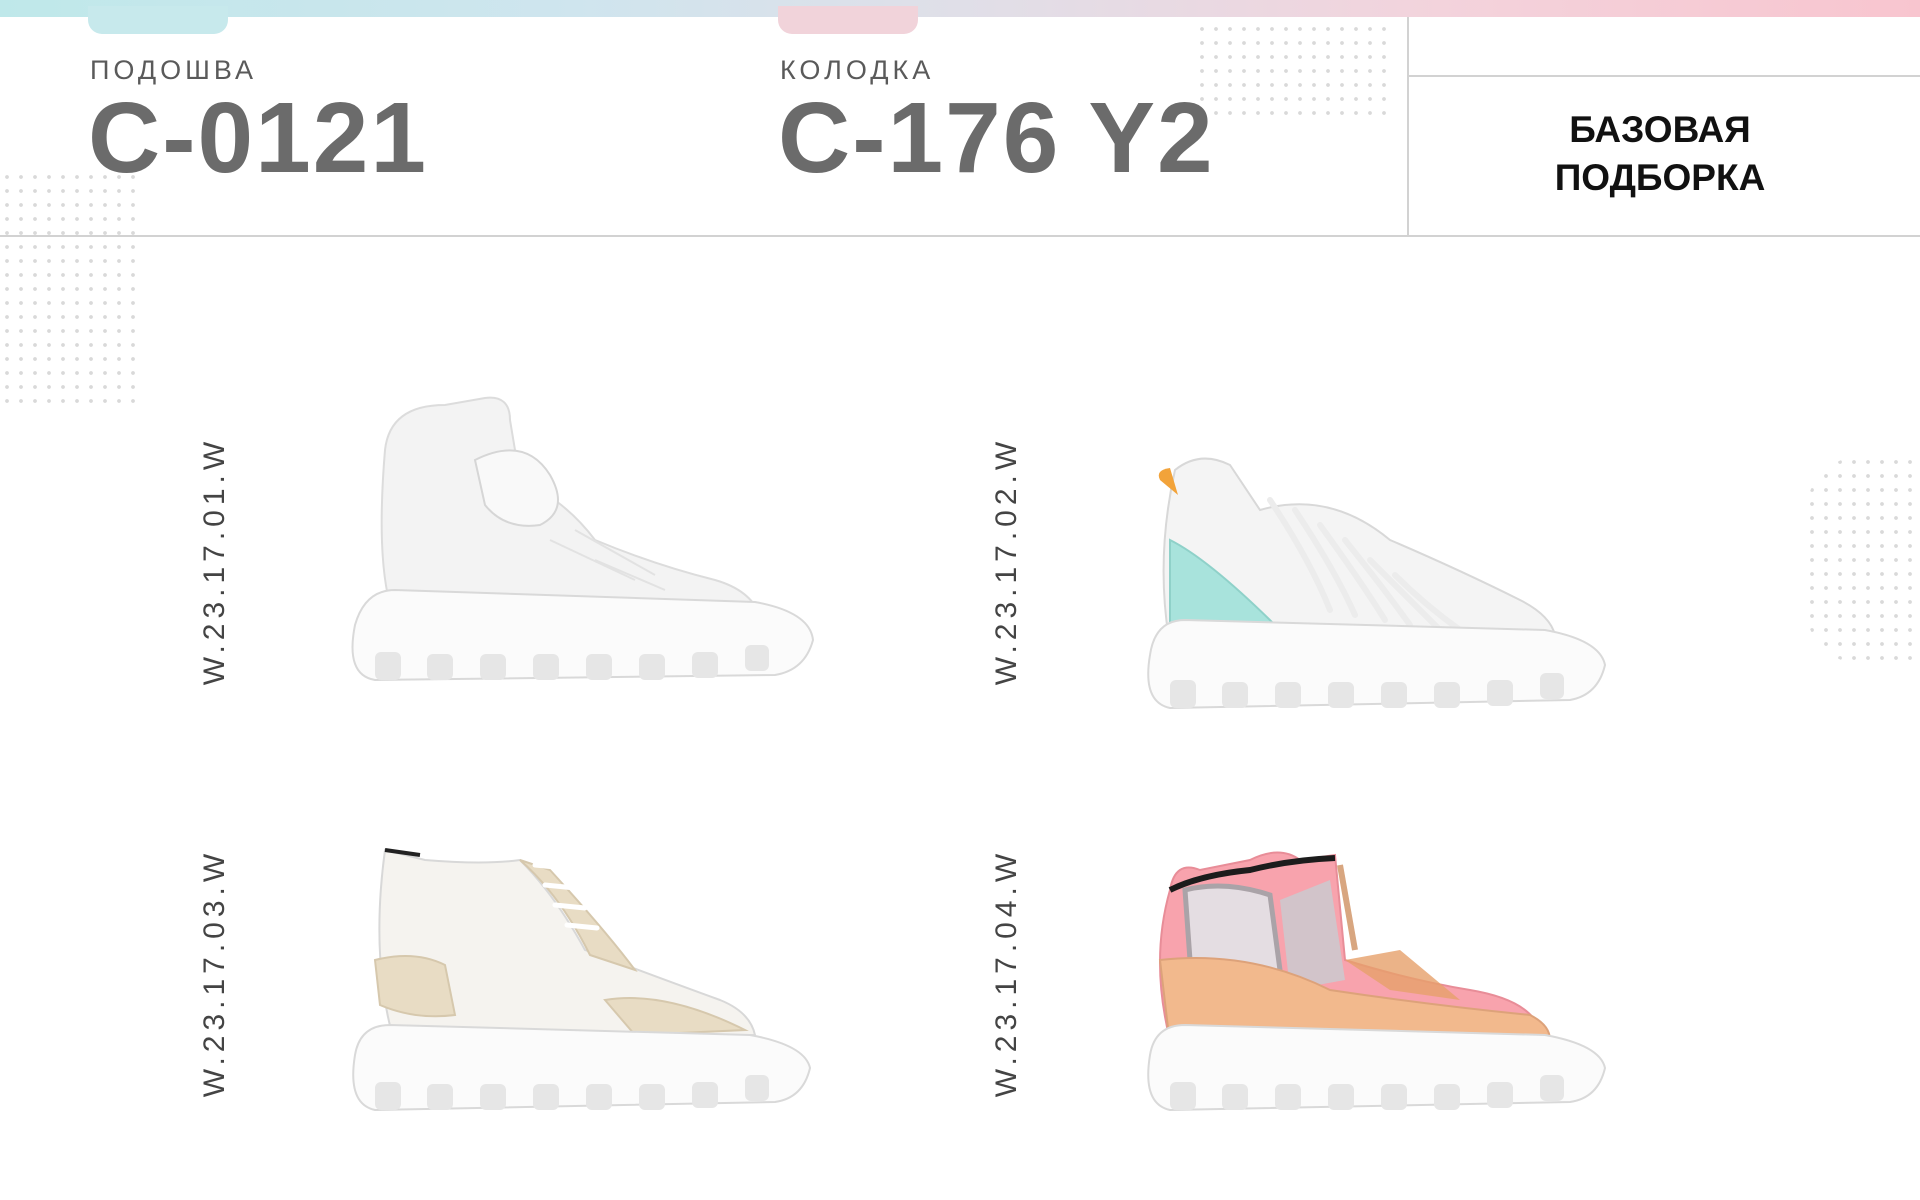 The image size is (1920, 1200). I want to click on collection-title: БАЗОВАЯ ПОДБОРКА, so click(1660, 154).